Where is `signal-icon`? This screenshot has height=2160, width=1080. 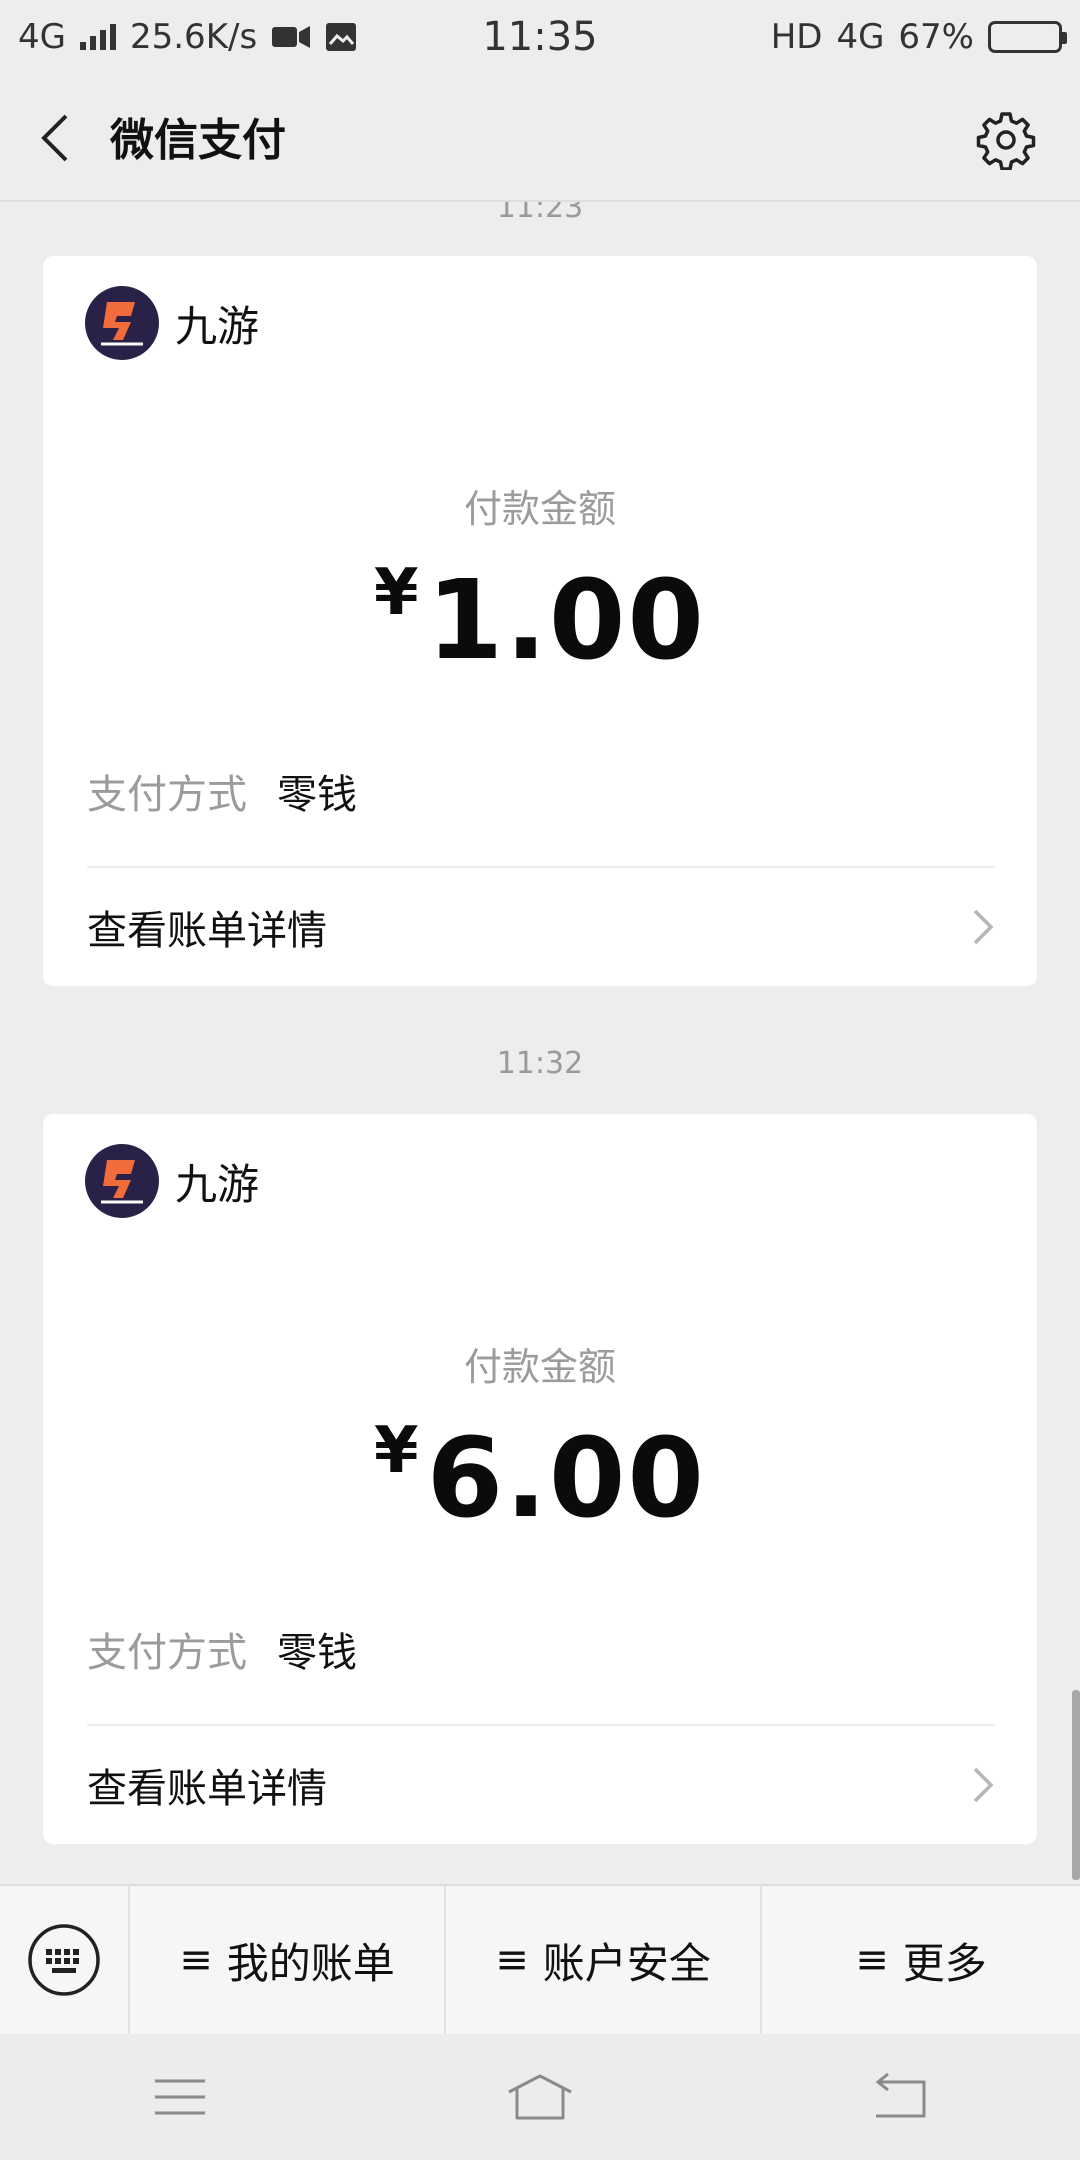
signal-icon is located at coordinates (97, 37).